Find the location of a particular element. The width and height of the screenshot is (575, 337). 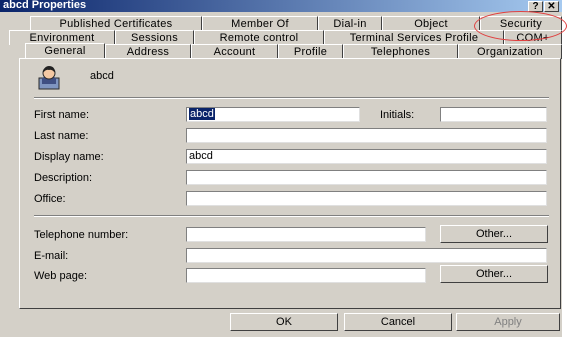

initials-field is located at coordinates (493, 114).